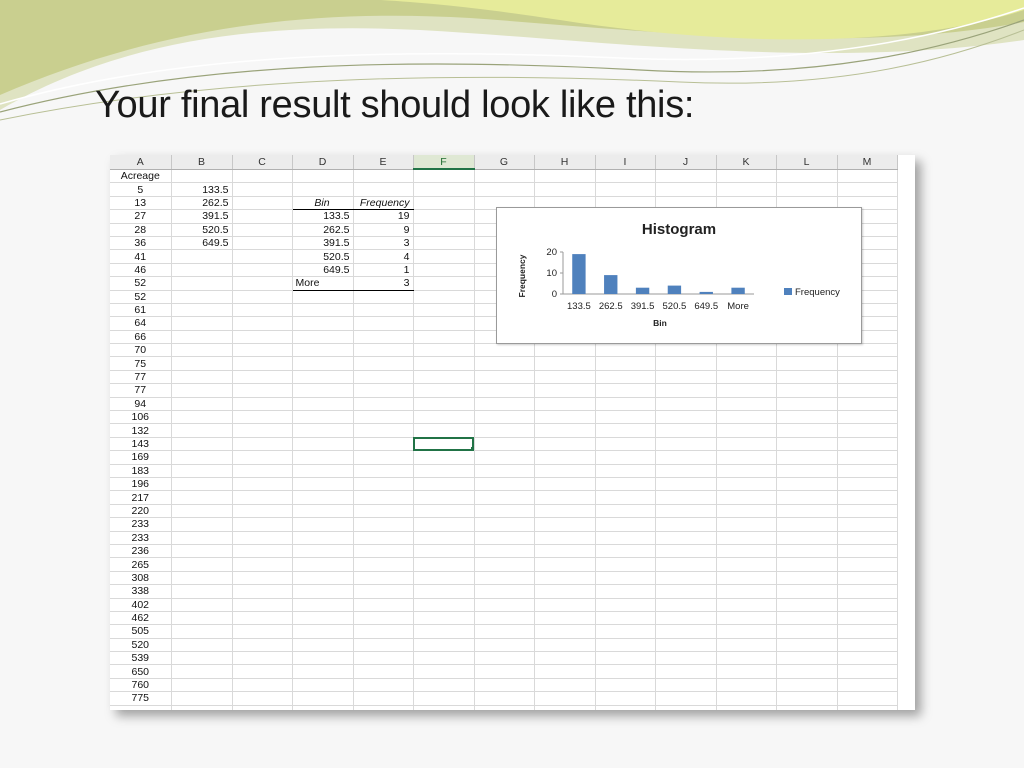 The width and height of the screenshot is (1024, 768). What do you see at coordinates (141, 645) in the screenshot?
I see `acreage-value: 520` at bounding box center [141, 645].